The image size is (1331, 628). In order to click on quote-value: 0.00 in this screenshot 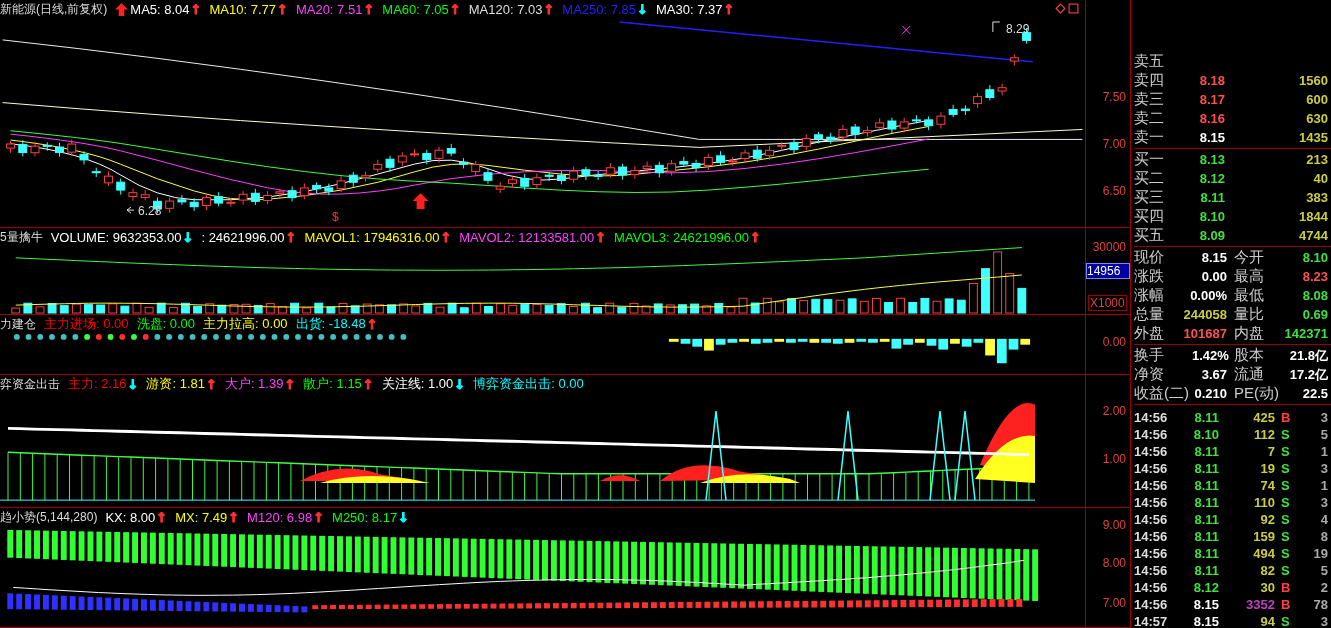, I will do `click(1214, 276)`.